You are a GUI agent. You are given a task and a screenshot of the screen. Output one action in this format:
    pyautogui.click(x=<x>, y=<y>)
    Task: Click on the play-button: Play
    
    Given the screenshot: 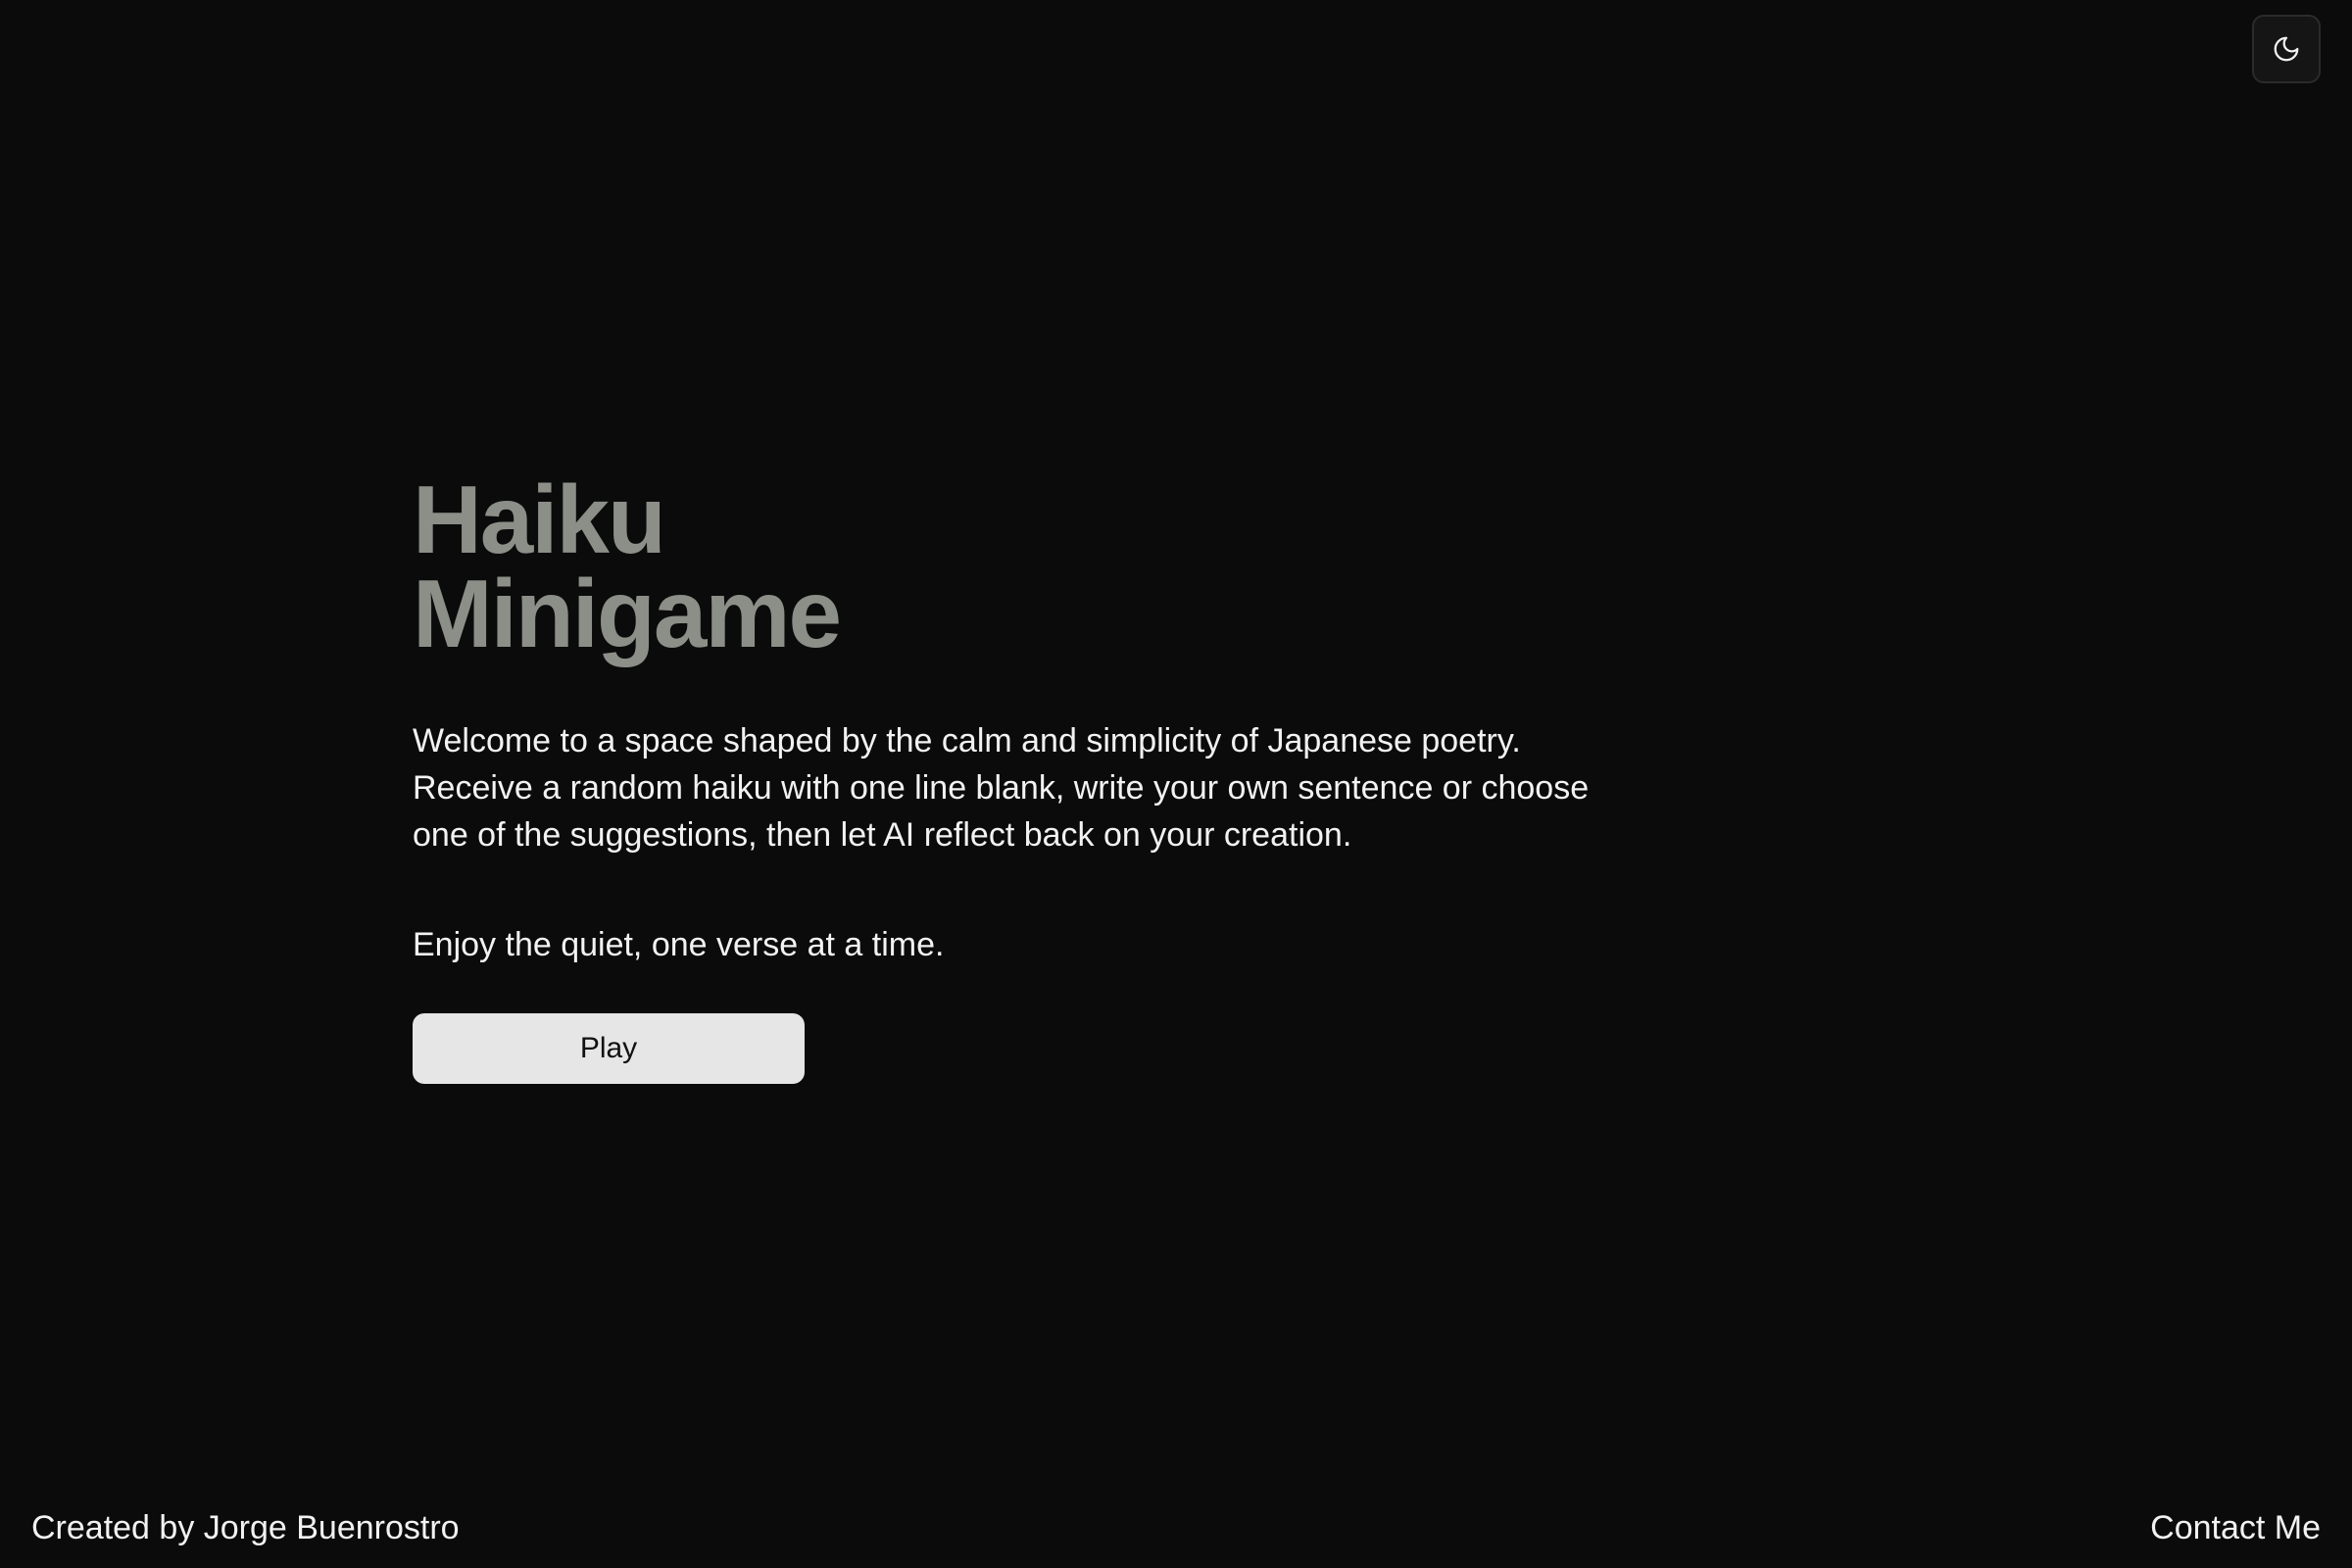 What is the action you would take?
    pyautogui.click(x=609, y=1048)
    